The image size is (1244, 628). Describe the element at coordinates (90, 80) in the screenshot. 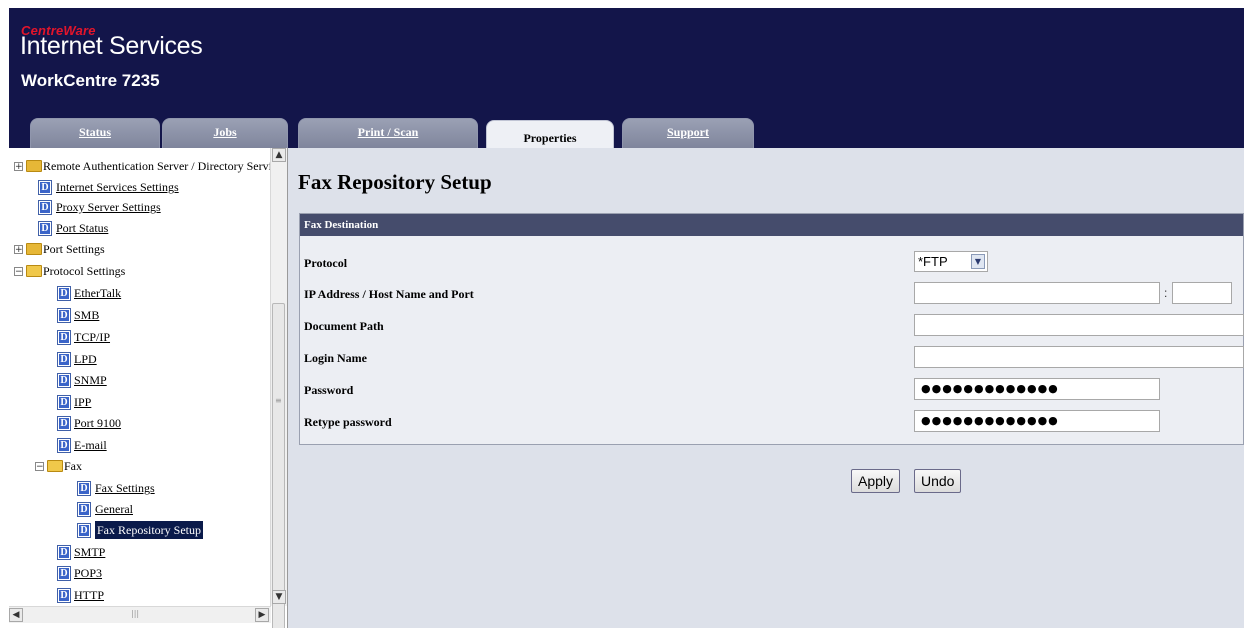

I see `device-model: WorkCentre 7235` at that location.